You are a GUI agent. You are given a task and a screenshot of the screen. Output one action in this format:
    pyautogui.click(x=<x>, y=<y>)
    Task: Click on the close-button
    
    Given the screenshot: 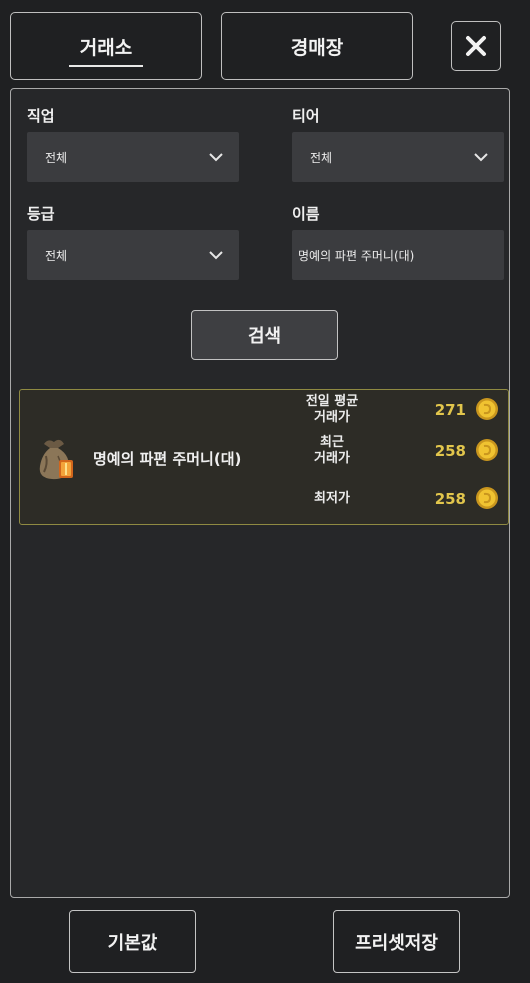 What is the action you would take?
    pyautogui.click(x=476, y=46)
    